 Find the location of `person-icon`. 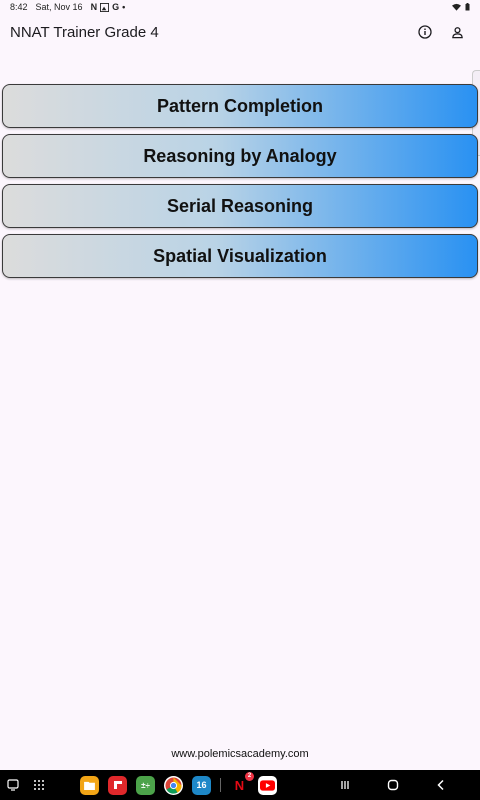

person-icon is located at coordinates (457, 32).